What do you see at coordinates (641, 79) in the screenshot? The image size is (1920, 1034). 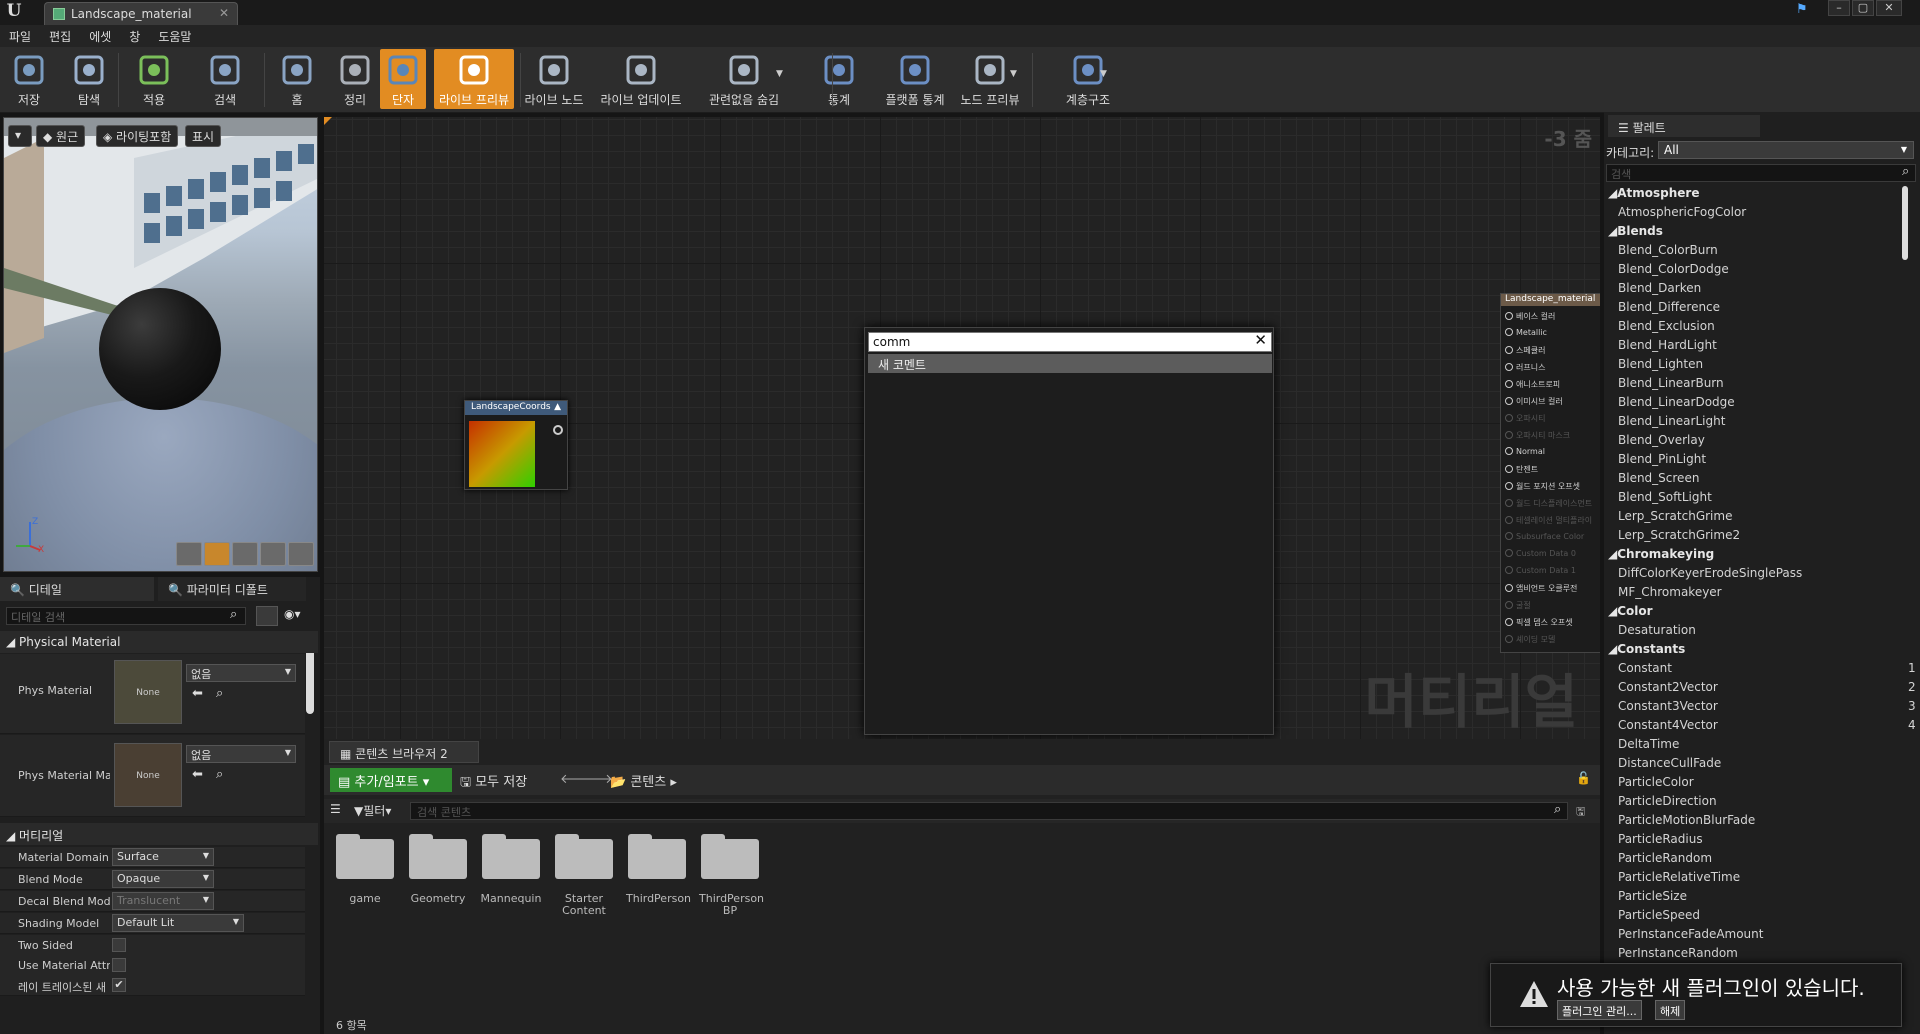 I see `toolbar-button-live-update: 라이브 업데이트` at bounding box center [641, 79].